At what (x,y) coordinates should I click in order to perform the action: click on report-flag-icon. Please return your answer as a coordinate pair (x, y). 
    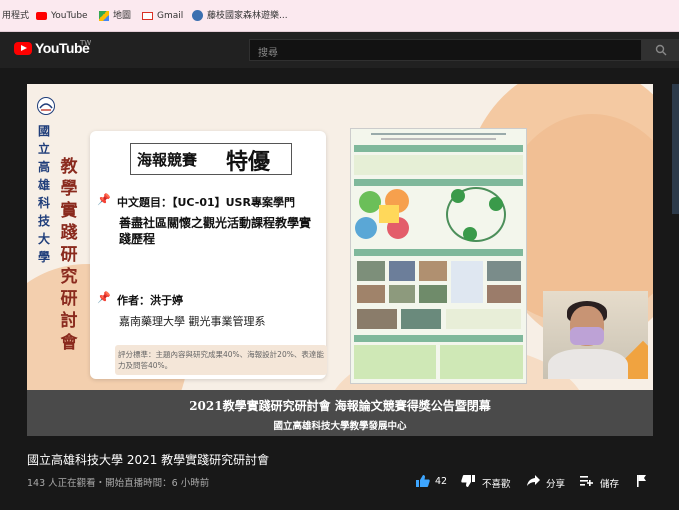
    Looking at the image, I should click on (642, 480).